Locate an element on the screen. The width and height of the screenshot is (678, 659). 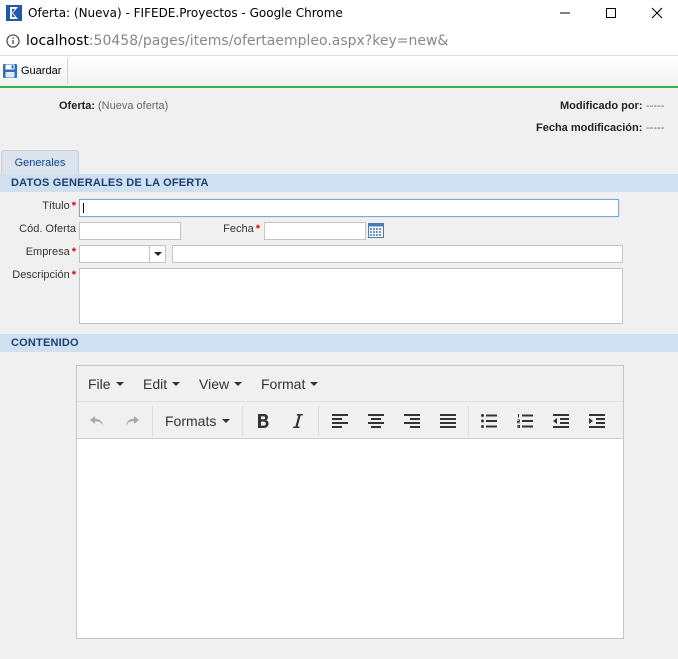
menu-edit: Edit is located at coordinates (162, 384).